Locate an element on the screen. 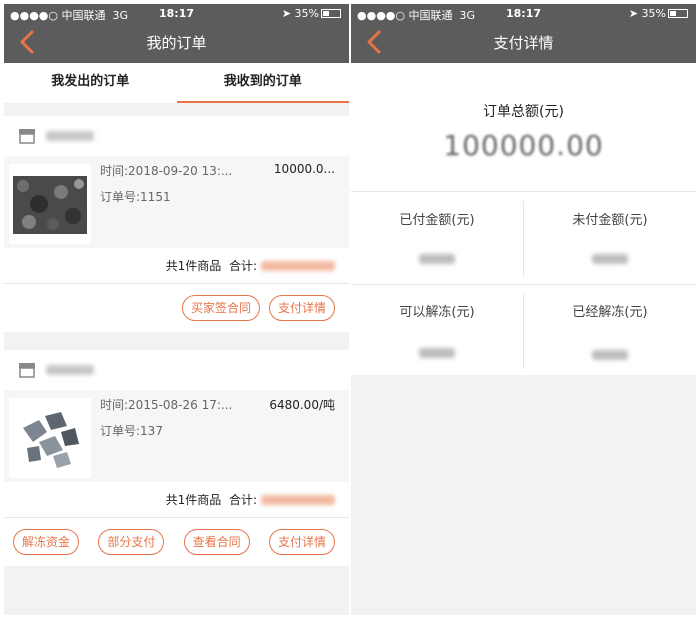 The width and height of the screenshot is (700, 619). order-price: 6480.00/吨 is located at coordinates (302, 405).